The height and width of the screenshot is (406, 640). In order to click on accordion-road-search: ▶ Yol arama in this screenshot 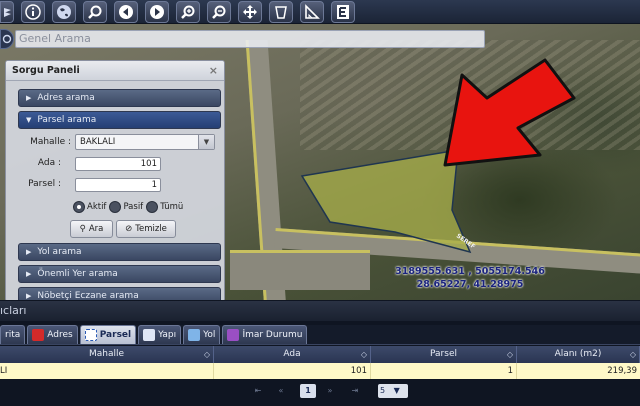, I will do `click(119, 252)`.